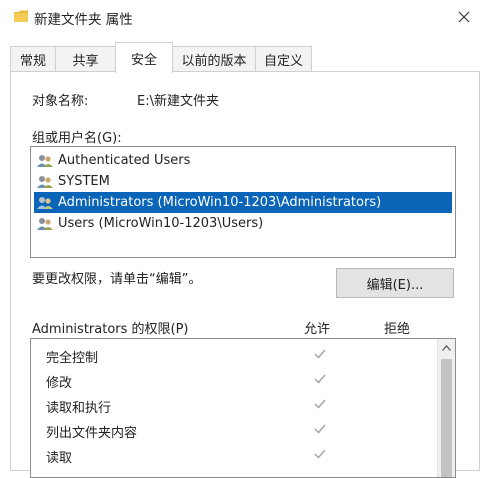 The image size is (500, 478). What do you see at coordinates (32, 61) in the screenshot?
I see `tab-label: 常规` at bounding box center [32, 61].